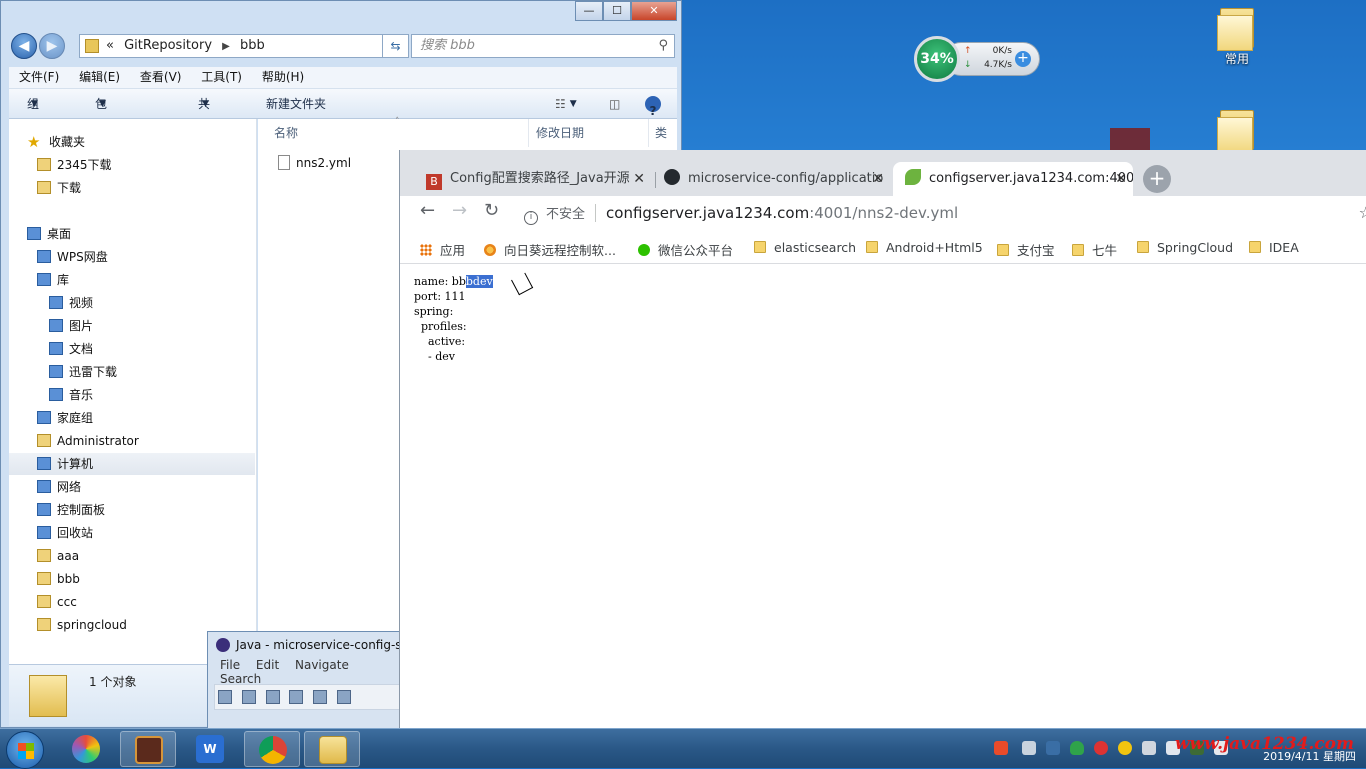  What do you see at coordinates (1001, 748) in the screenshot?
I see `sogou-input-icon` at bounding box center [1001, 748].